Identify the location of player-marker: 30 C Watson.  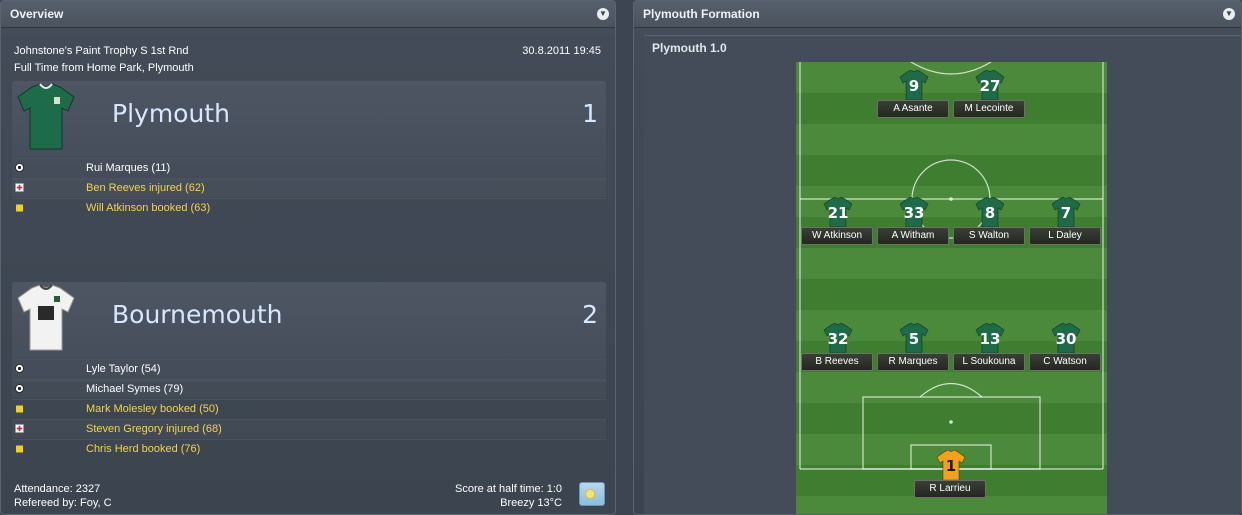
(1065, 347).